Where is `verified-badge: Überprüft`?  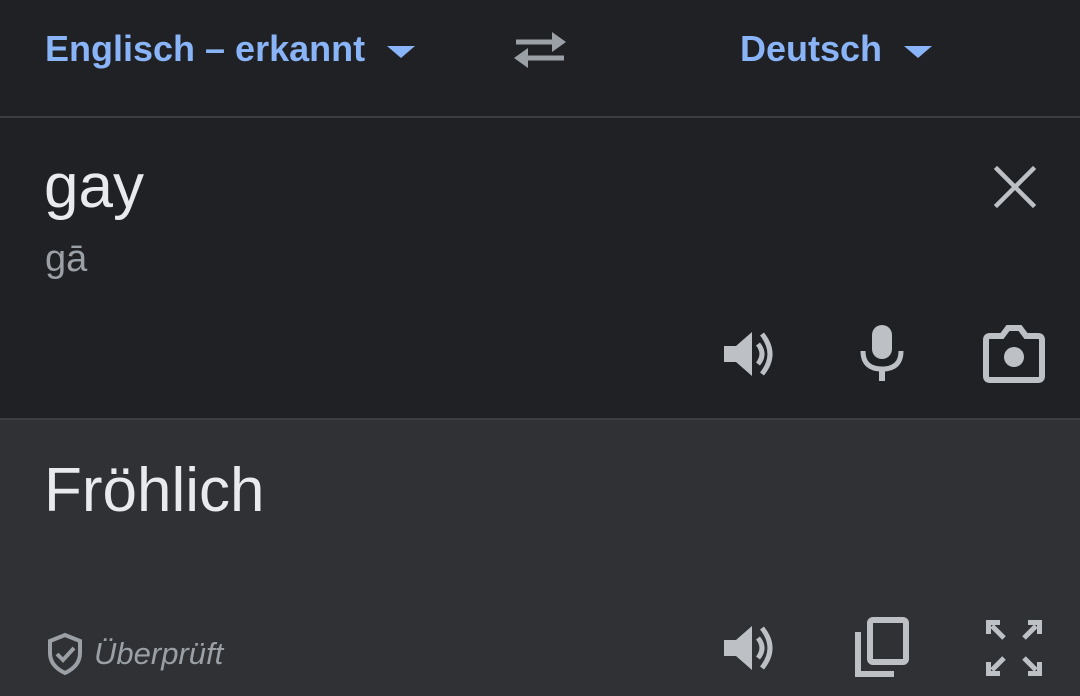 verified-badge: Überprüft is located at coordinates (134, 654).